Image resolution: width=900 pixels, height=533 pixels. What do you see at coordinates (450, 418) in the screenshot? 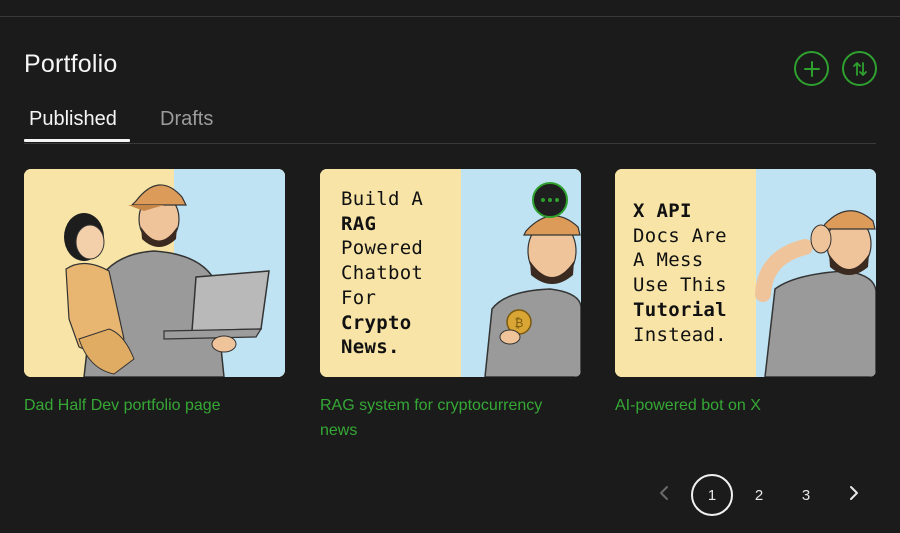
I see `card-title: RAG system for cryptocurrency news` at bounding box center [450, 418].